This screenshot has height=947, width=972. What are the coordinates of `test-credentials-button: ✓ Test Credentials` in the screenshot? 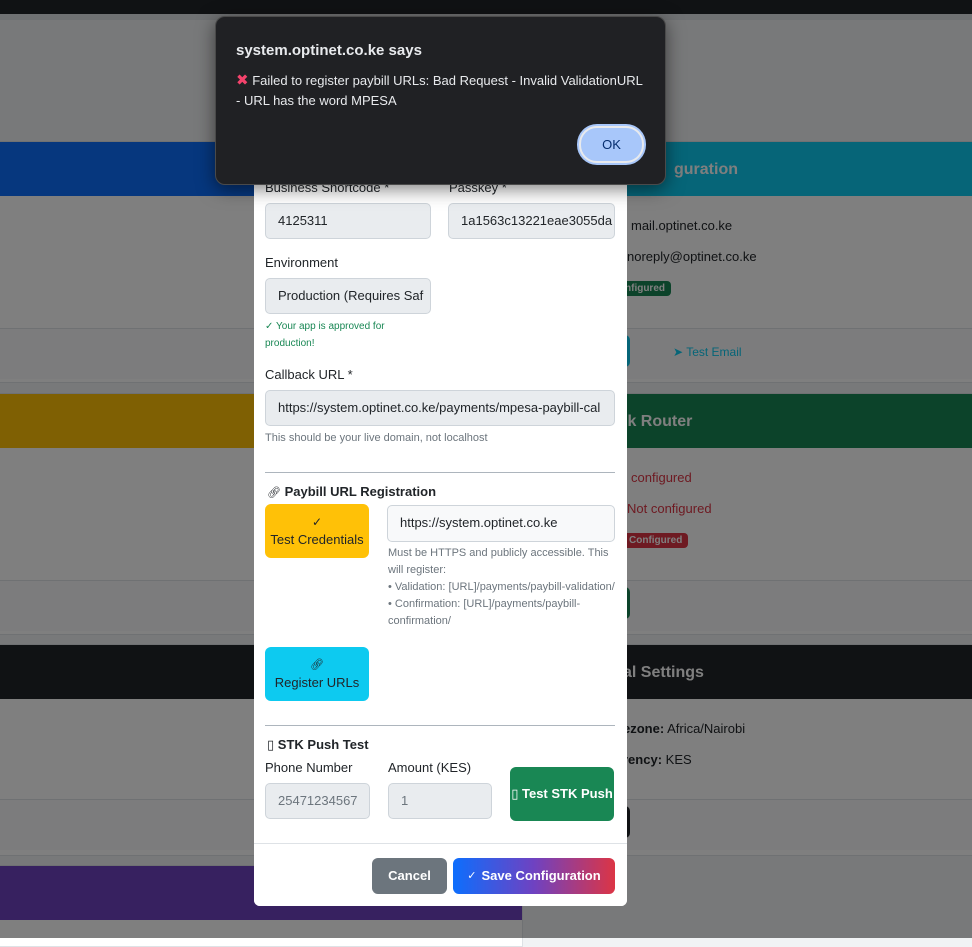 It's located at (317, 531).